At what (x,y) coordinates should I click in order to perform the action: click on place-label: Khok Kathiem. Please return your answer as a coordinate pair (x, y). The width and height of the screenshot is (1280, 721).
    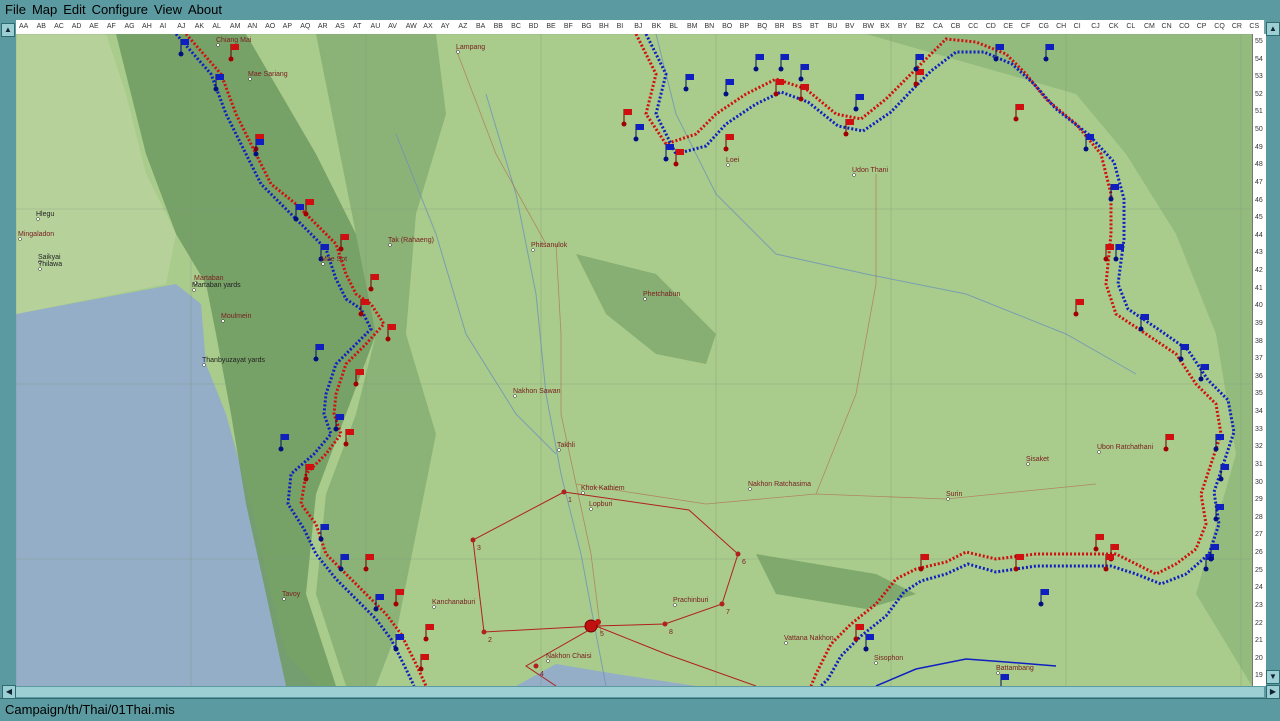
    Looking at the image, I should click on (603, 488).